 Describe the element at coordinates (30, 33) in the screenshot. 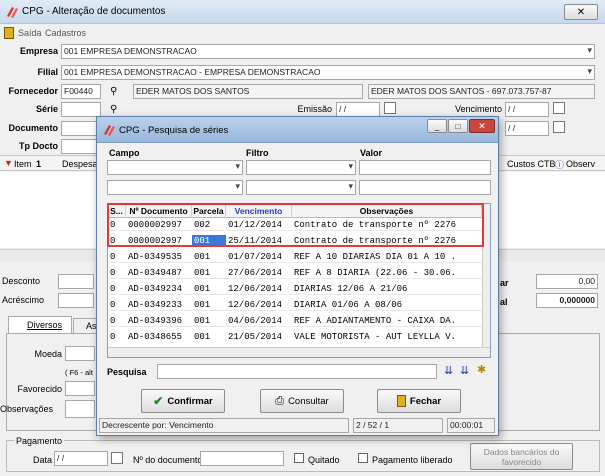

I see `menu-saida: Saída` at that location.